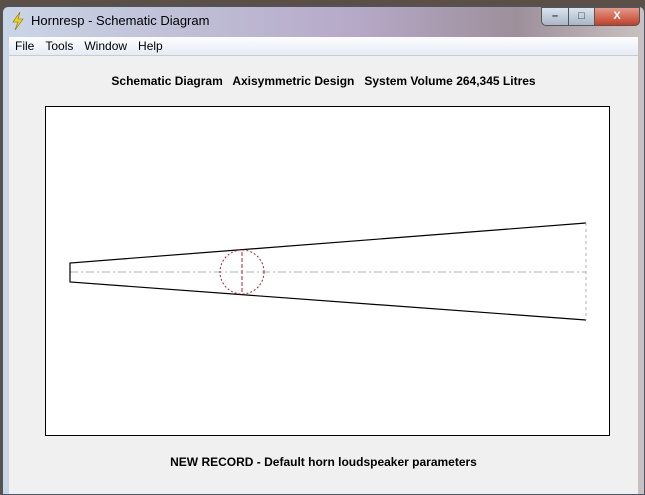  I want to click on window-title: Hornresp - Schematic Diagram, so click(120, 20).